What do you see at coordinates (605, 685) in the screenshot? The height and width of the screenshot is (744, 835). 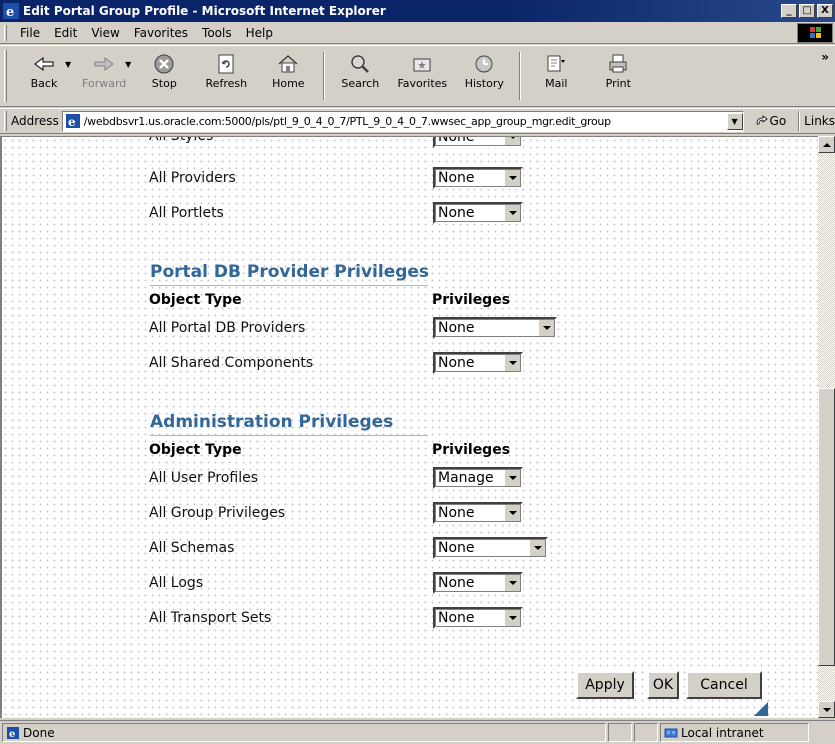 I see `apply-button: Apply` at bounding box center [605, 685].